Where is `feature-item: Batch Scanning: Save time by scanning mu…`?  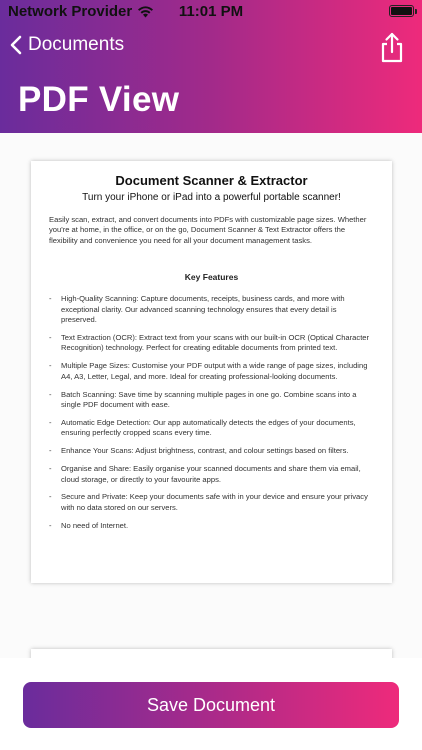
feature-item: Batch Scanning: Save time by scanning mu… is located at coordinates (211, 400).